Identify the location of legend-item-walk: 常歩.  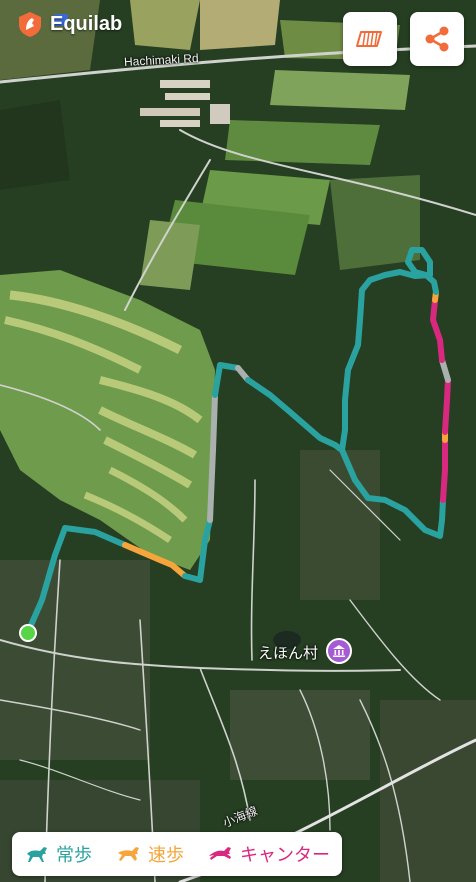
(58, 854).